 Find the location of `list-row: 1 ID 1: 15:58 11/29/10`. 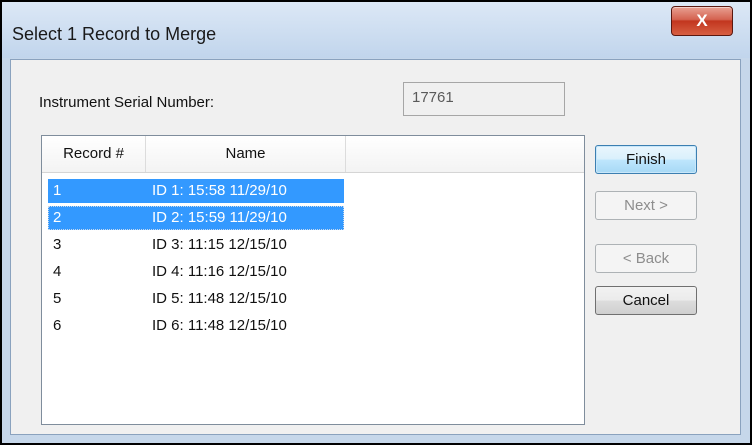

list-row: 1 ID 1: 15:58 11/29/10 is located at coordinates (196, 191).